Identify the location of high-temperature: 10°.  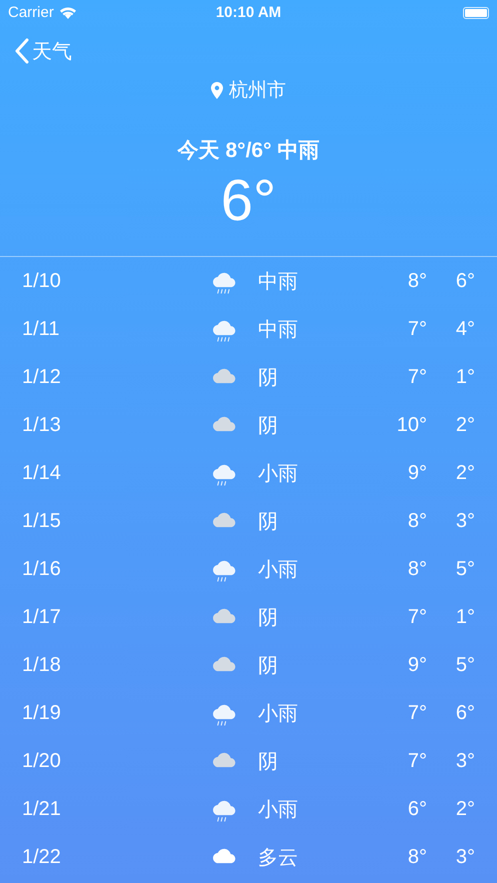
(411, 425).